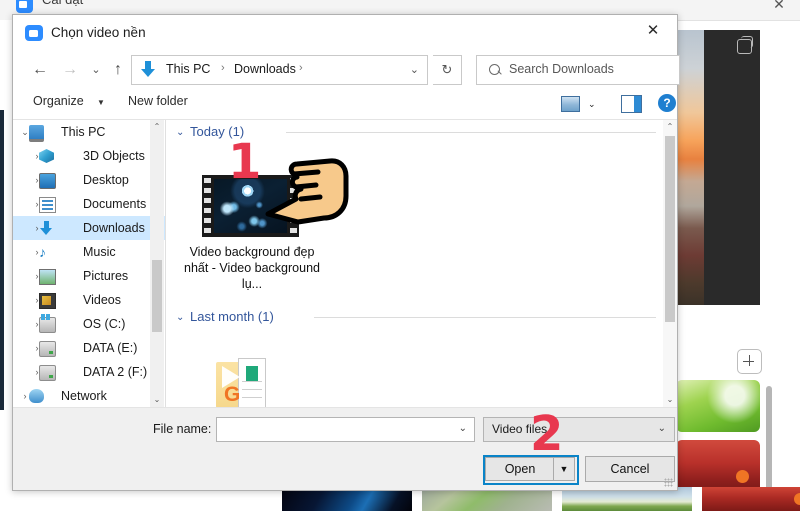 The height and width of the screenshot is (511, 800). Describe the element at coordinates (58, 101) in the screenshot. I see `organize-button: Organize` at that location.